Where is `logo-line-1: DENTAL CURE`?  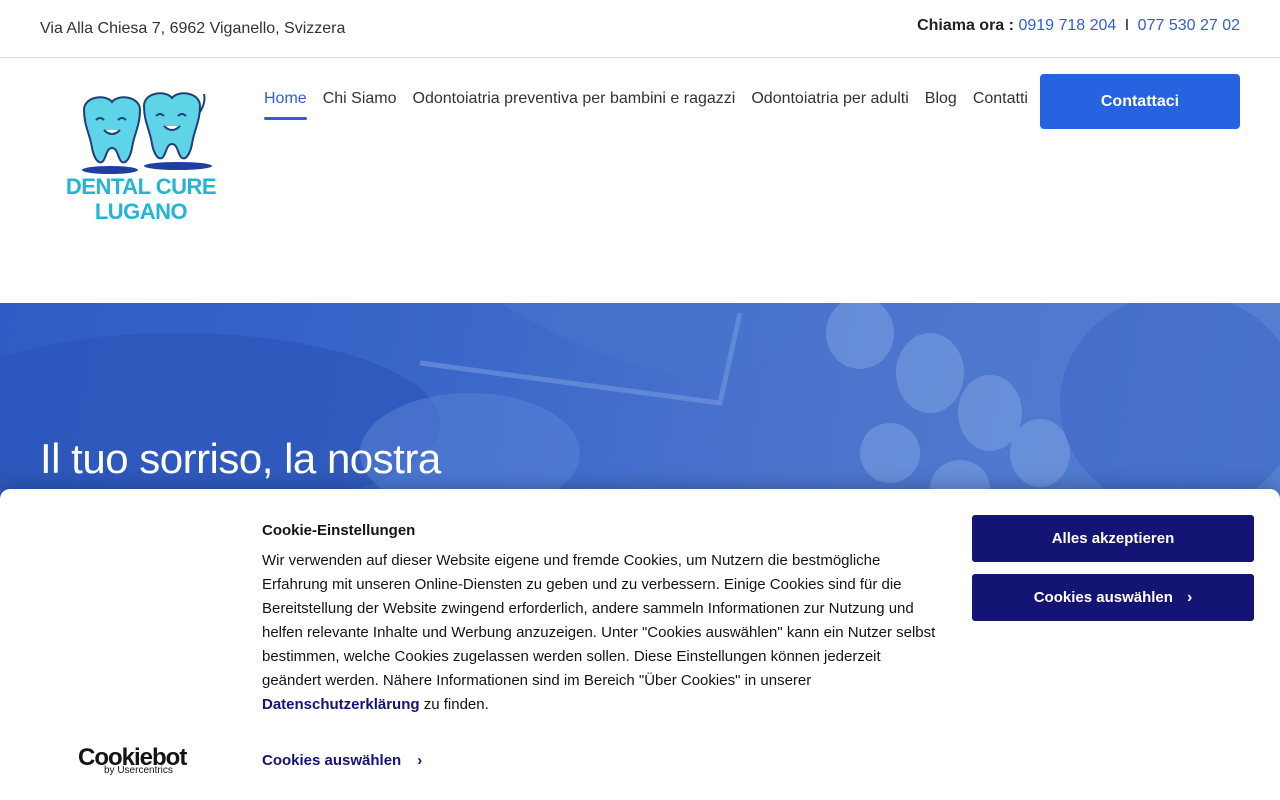
logo-line-1: DENTAL CURE is located at coordinates (141, 186).